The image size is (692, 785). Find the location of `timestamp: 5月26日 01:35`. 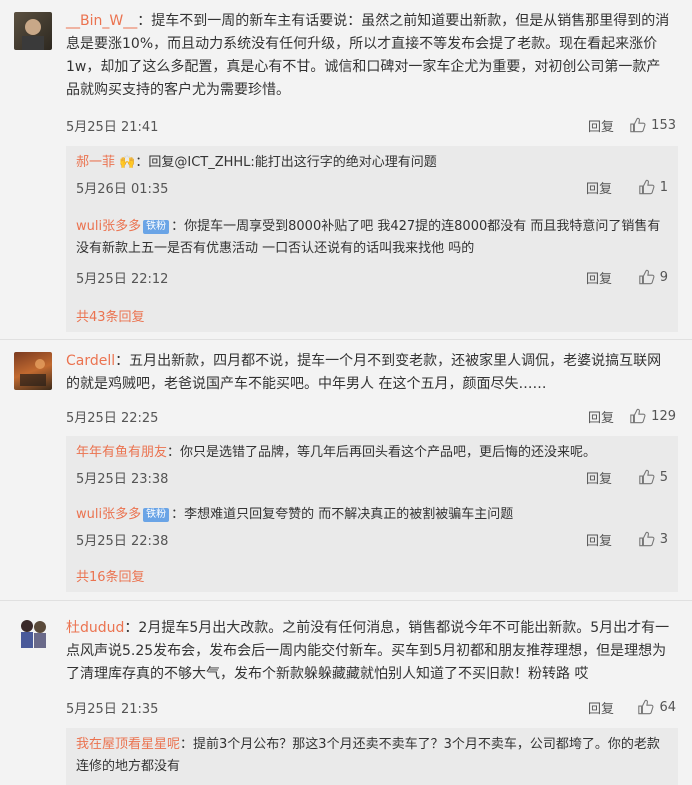

timestamp: 5月26日 01:35 is located at coordinates (122, 189).